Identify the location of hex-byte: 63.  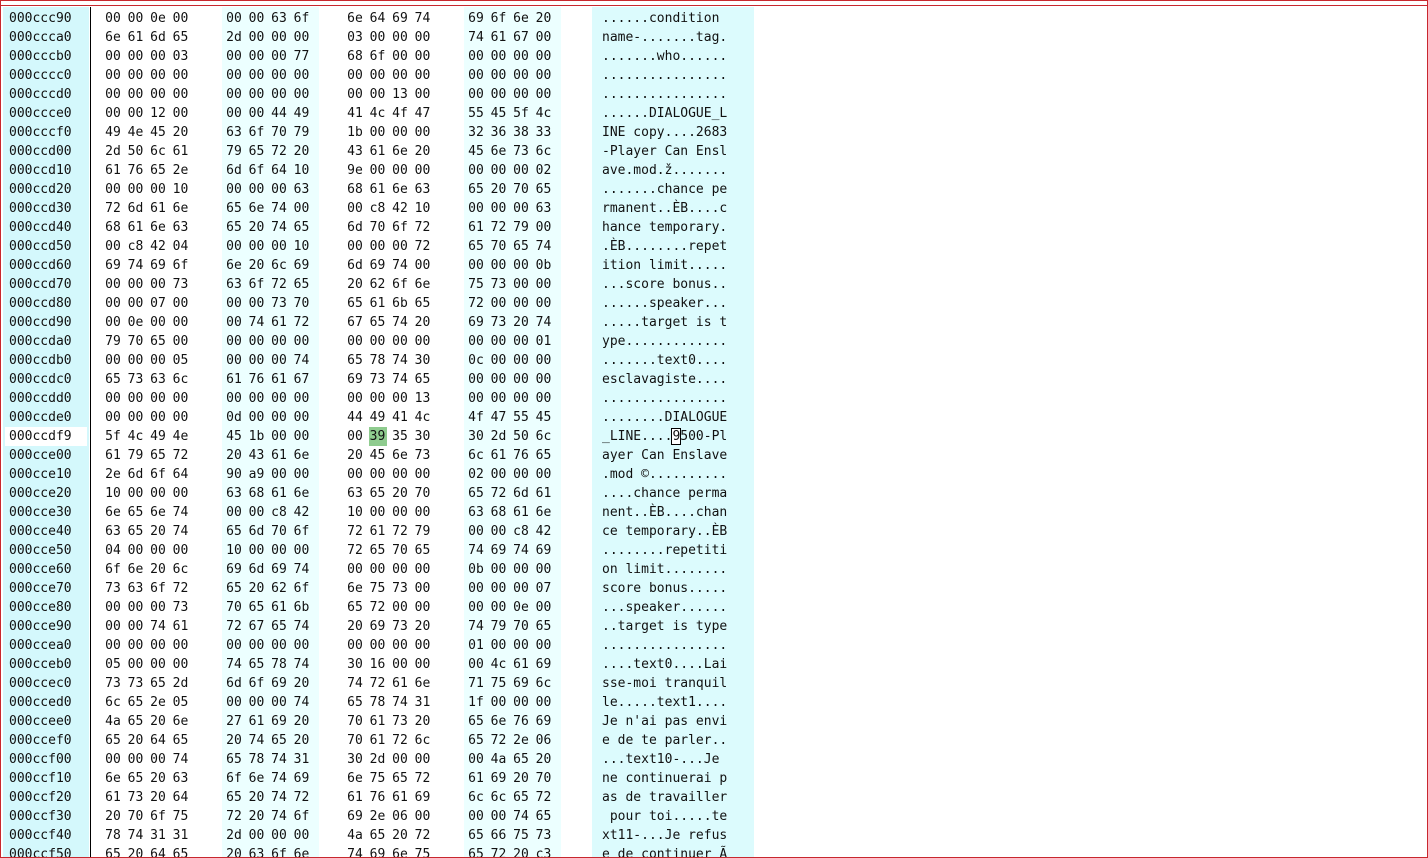
(257, 851).